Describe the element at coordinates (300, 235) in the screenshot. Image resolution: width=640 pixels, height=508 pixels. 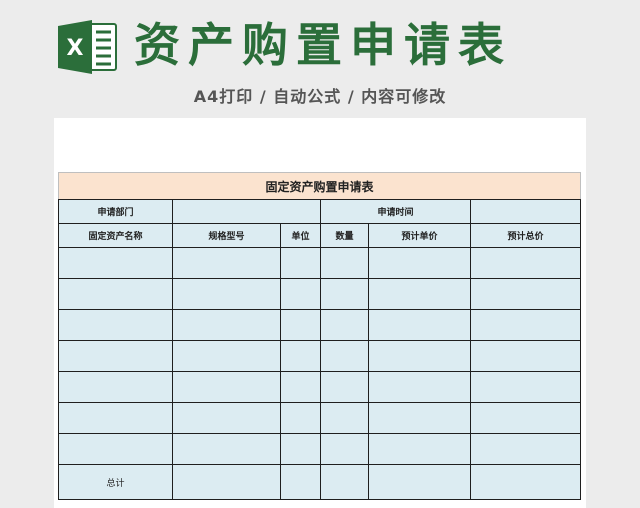
I see `col-header-unit: 单位` at that location.